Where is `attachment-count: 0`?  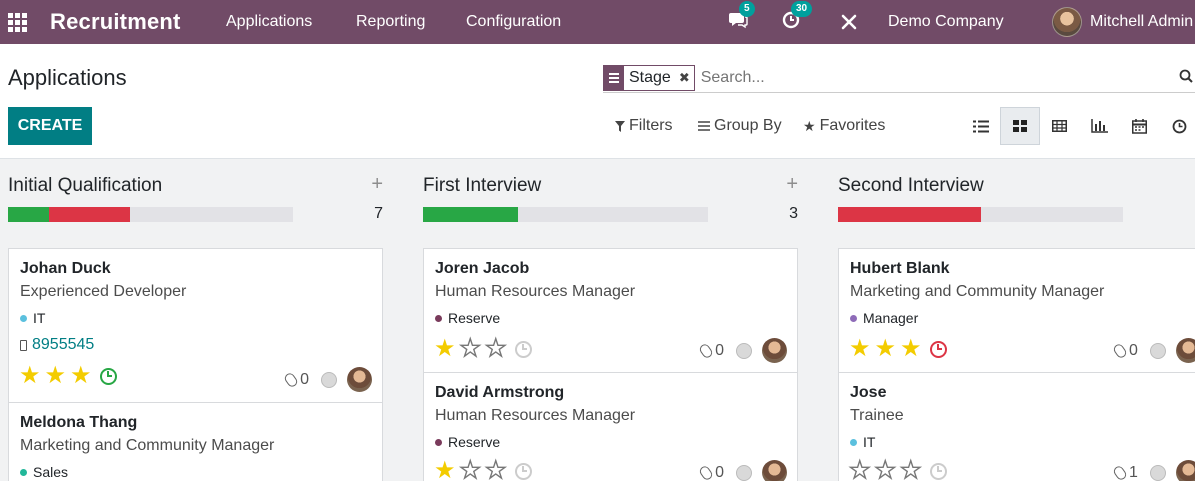
attachment-count: 0 is located at coordinates (304, 379).